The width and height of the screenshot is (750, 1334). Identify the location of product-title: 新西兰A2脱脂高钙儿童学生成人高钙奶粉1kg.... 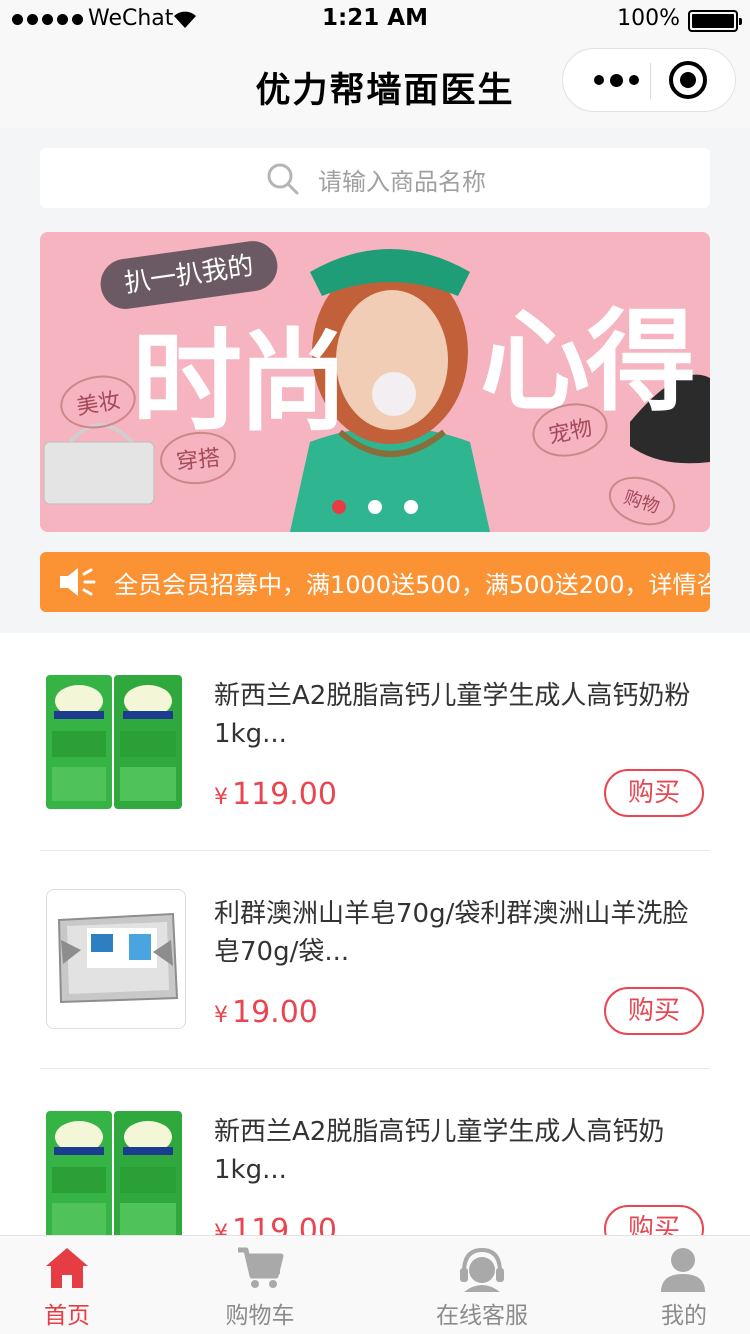
(459, 715).